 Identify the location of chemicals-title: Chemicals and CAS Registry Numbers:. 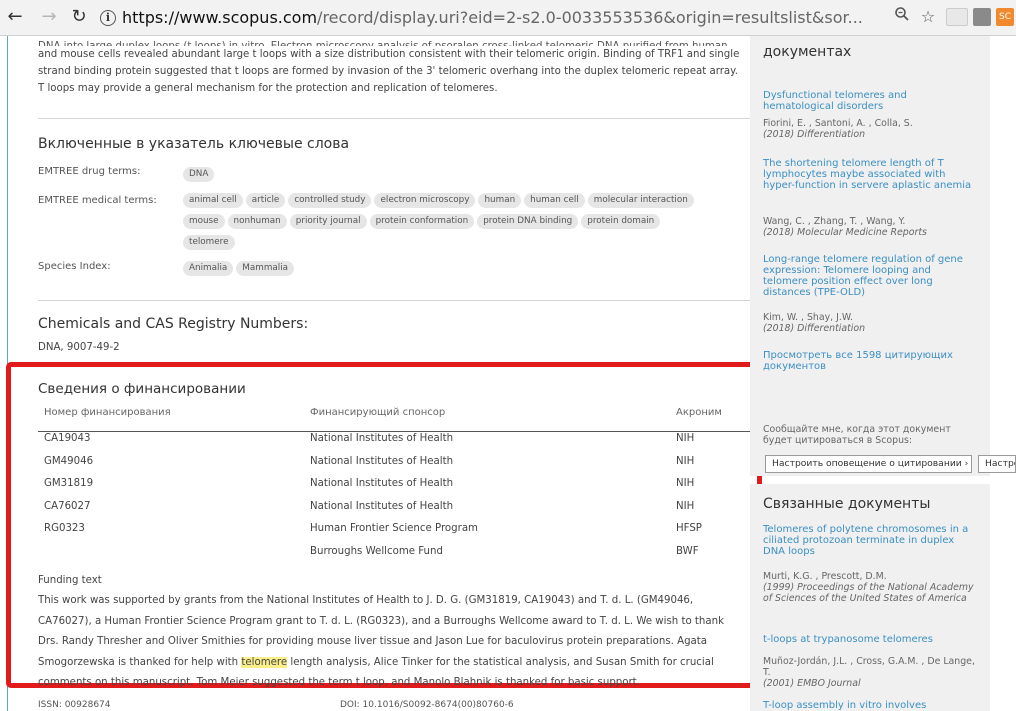
(173, 324).